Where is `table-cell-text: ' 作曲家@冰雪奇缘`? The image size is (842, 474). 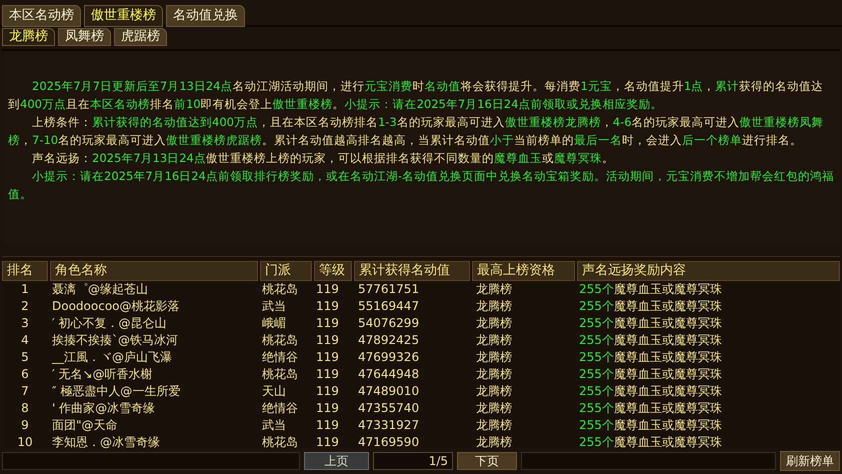 table-cell-text: ' 作曲家@冰雪奇缘 is located at coordinates (103, 408).